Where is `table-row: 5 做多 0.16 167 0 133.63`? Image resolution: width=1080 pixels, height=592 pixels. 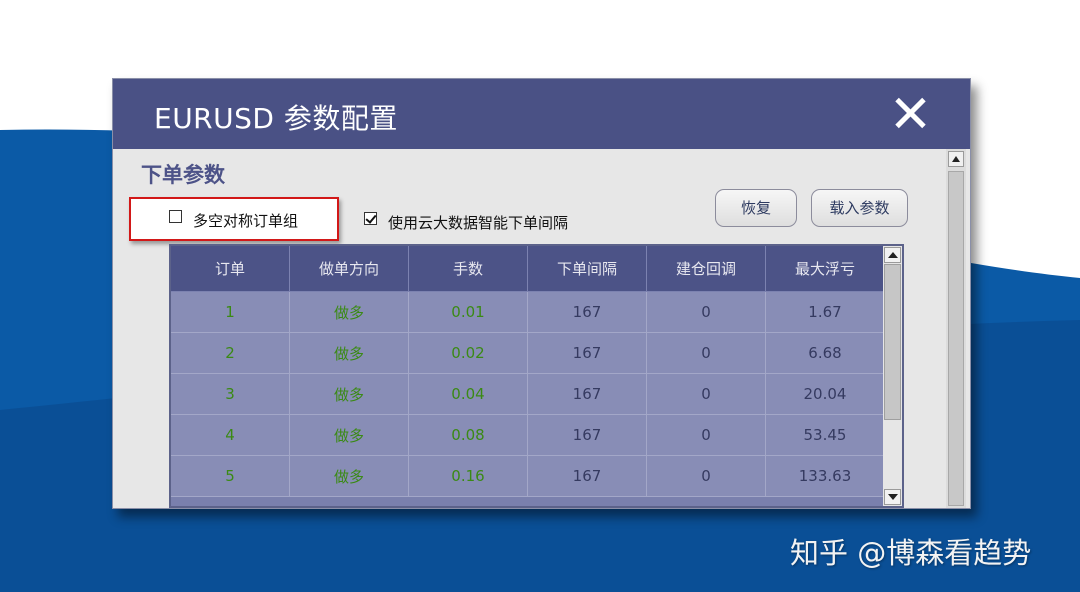
table-row: 5 做多 0.16 167 0 133.63 is located at coordinates (528, 476).